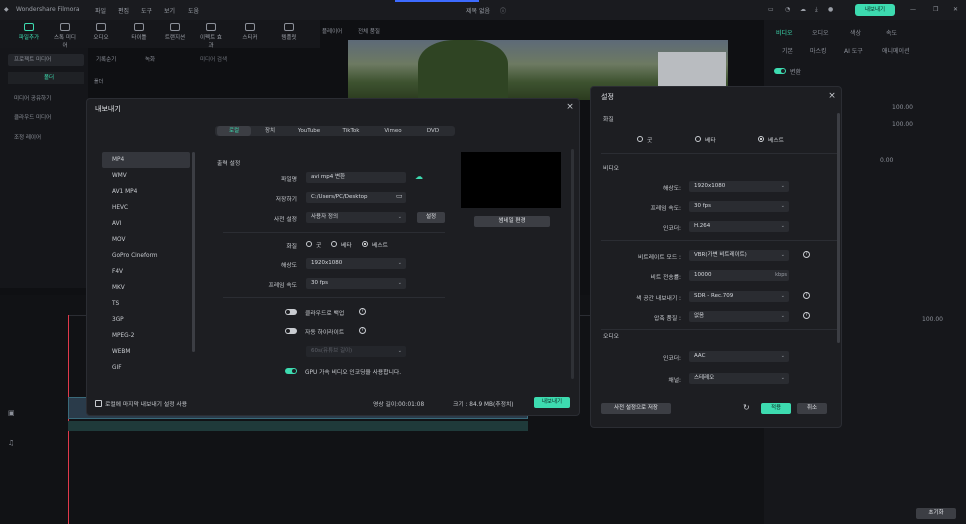 This screenshot has height=524, width=966. I want to click on color-space-dropdown: SDR - Rec.709 ⌄, so click(739, 296).